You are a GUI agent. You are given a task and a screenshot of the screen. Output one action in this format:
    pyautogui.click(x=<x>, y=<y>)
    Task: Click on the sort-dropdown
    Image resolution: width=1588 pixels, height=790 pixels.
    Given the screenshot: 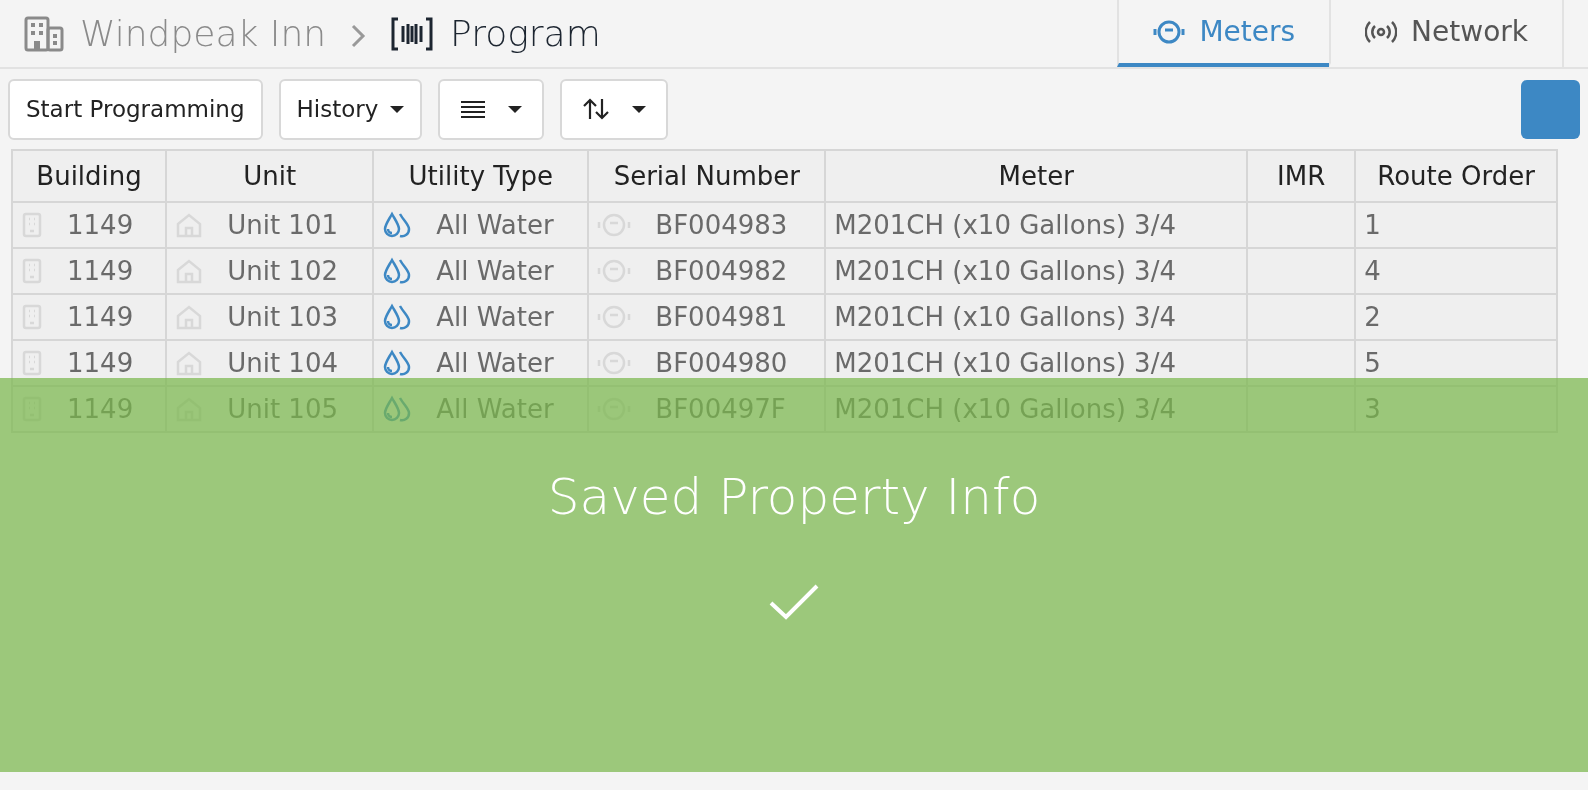 What is the action you would take?
    pyautogui.click(x=614, y=109)
    